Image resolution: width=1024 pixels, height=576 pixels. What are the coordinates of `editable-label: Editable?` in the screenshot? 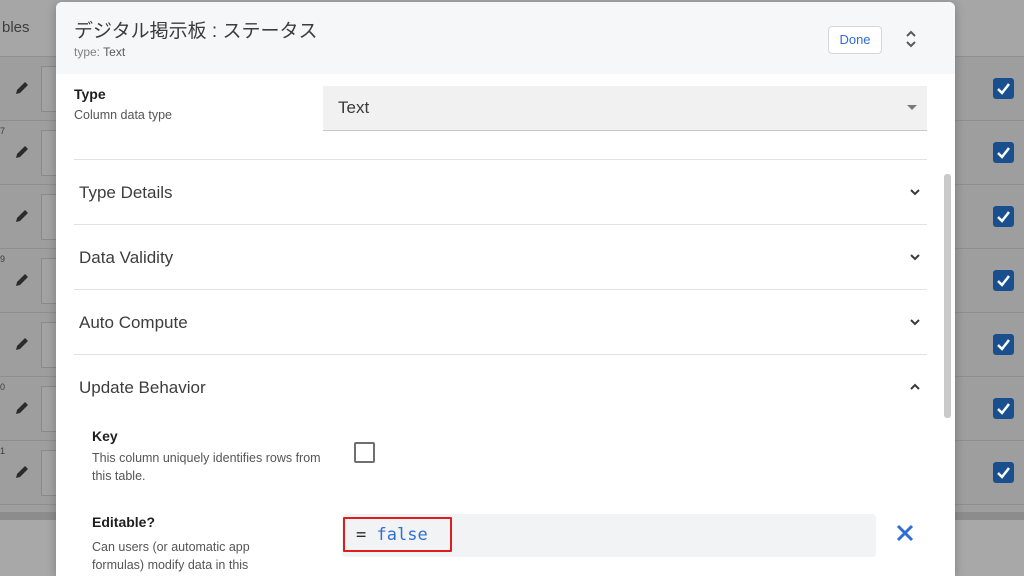 It's located at (124, 522).